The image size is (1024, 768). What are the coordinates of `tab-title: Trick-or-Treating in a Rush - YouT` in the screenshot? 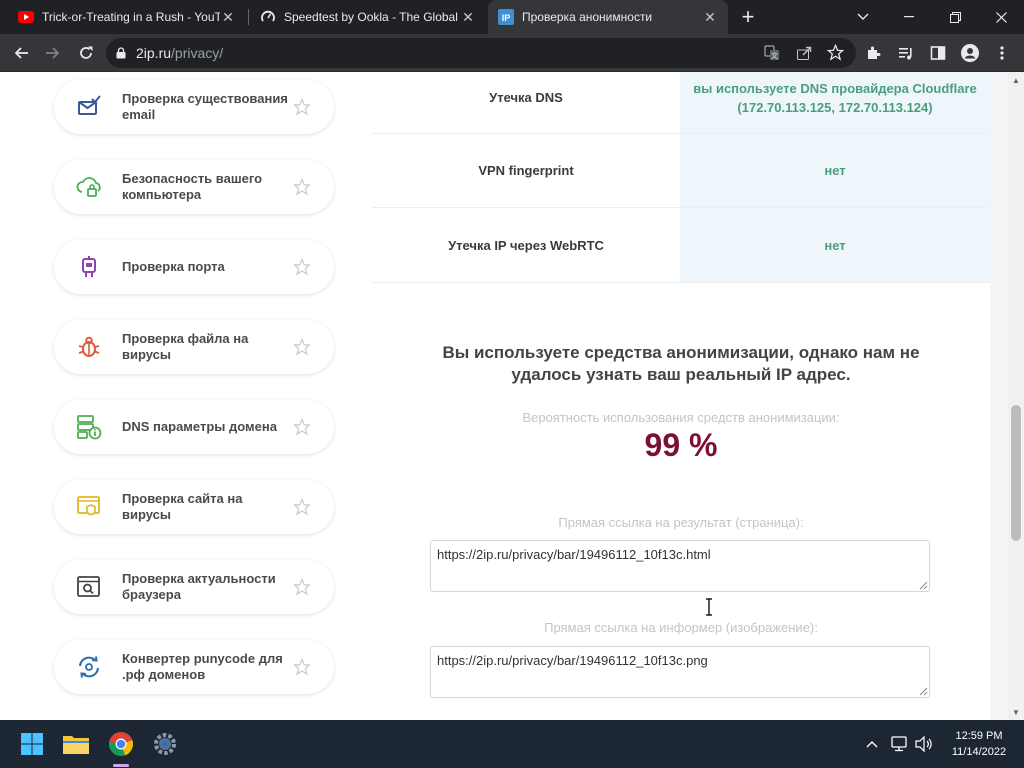 It's located at (131, 17).